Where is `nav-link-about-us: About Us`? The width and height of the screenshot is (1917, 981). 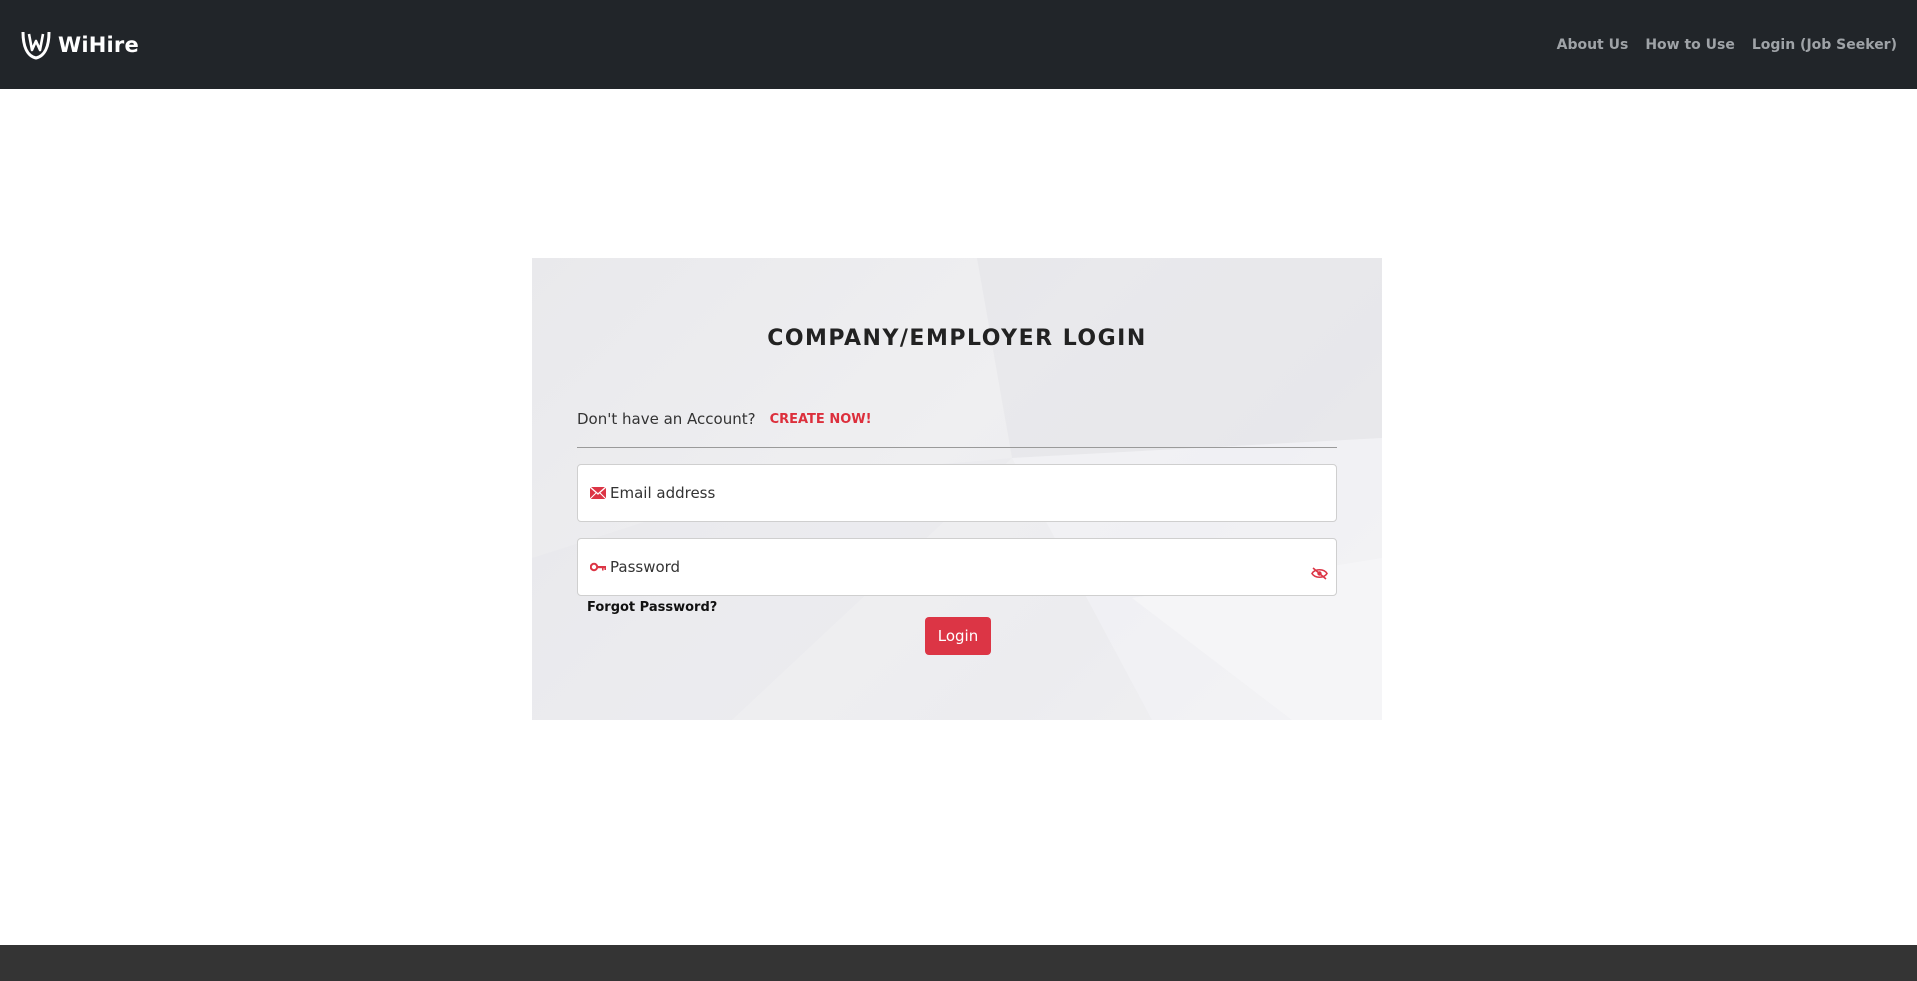
nav-link-about-us: About Us is located at coordinates (1593, 45).